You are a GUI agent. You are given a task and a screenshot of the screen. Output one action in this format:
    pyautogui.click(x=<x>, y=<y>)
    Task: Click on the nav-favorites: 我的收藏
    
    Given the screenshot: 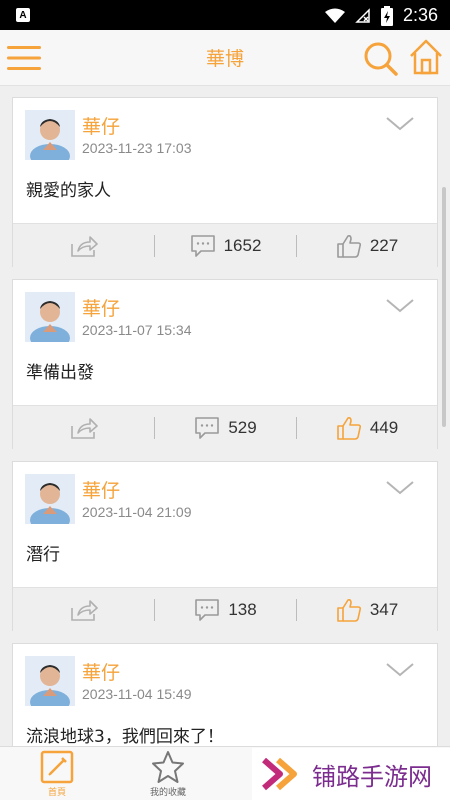 What is the action you would take?
    pyautogui.click(x=168, y=773)
    